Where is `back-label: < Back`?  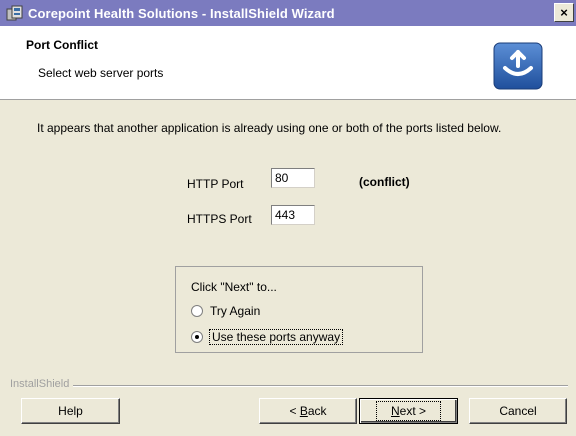
back-label: < Back is located at coordinates (308, 411).